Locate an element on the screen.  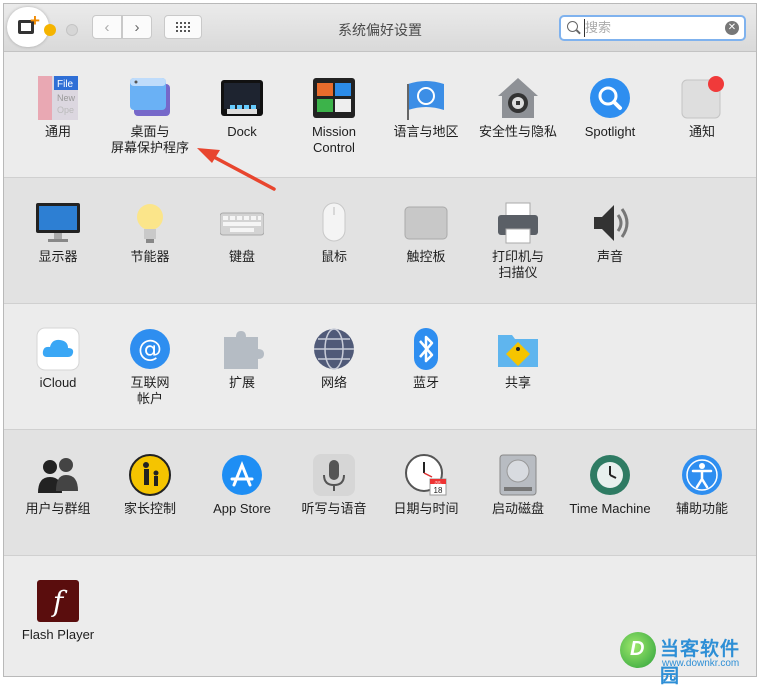
annotation-arrow is located at coordinates (236, 169).